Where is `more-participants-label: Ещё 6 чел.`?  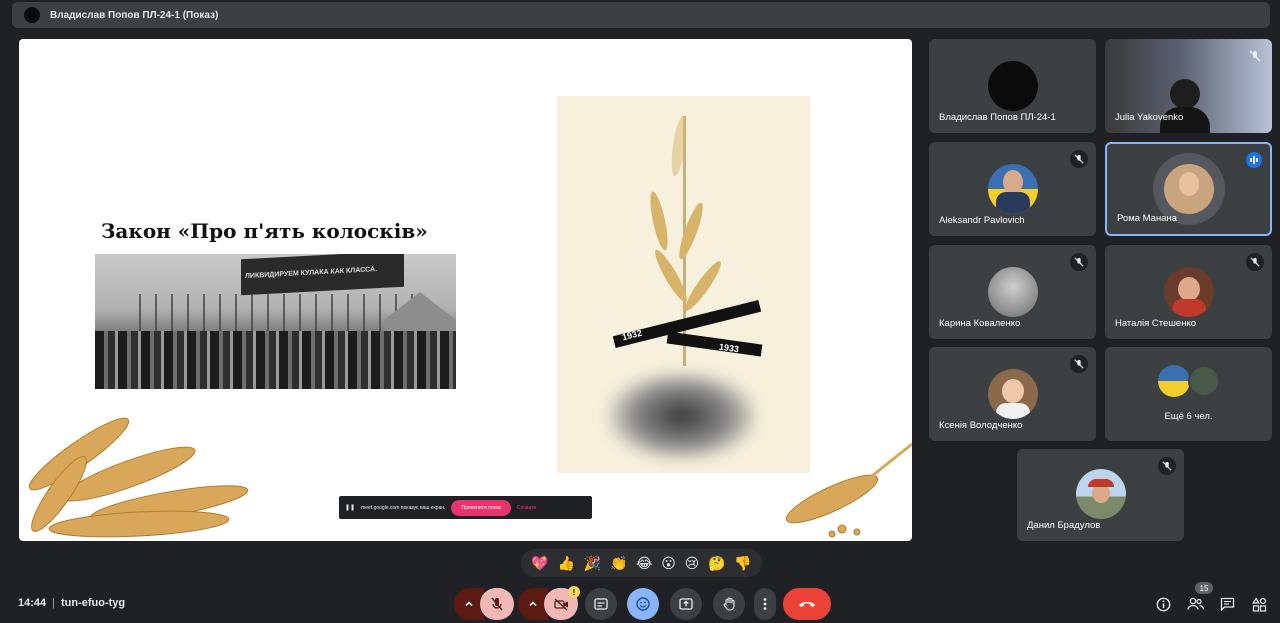
more-participants-label: Ещё 6 чел. is located at coordinates (1188, 416).